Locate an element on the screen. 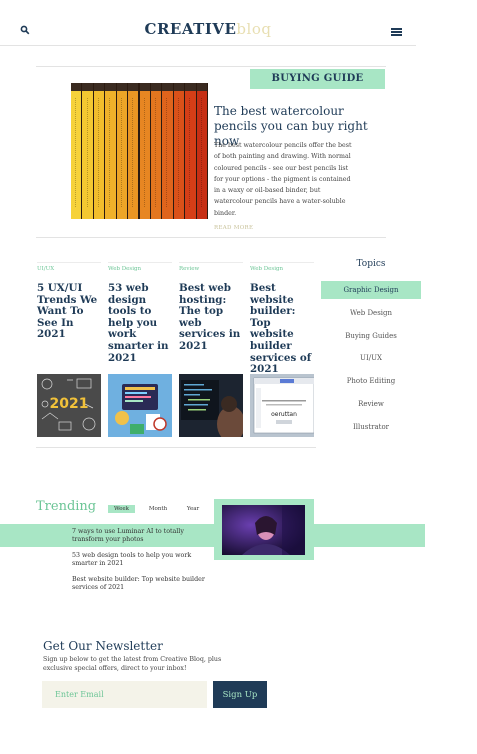  featured-image-pencils is located at coordinates (139, 151).